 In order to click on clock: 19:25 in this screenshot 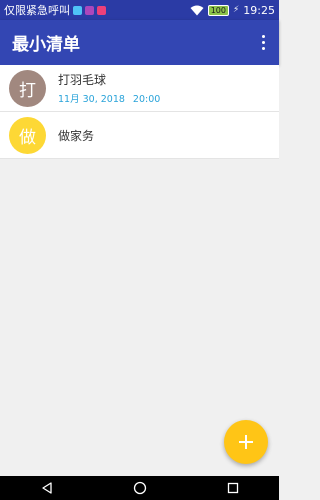, I will do `click(259, 10)`.